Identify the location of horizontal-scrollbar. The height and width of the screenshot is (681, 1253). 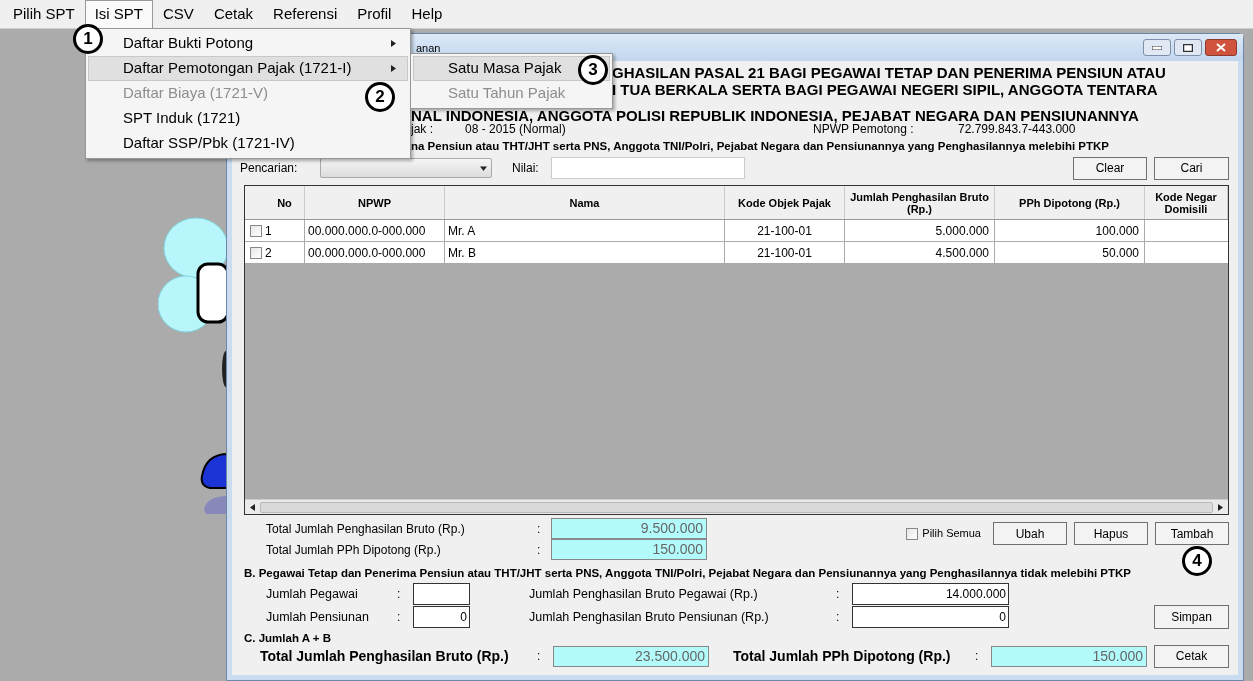
(736, 506).